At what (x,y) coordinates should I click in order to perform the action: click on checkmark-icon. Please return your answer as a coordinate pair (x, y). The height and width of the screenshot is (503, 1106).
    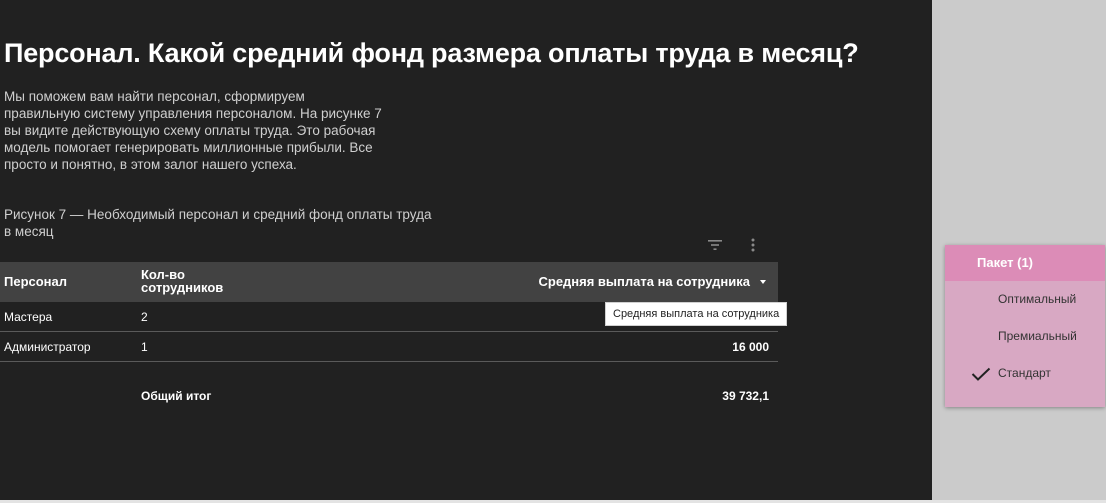
    Looking at the image, I should click on (981, 374).